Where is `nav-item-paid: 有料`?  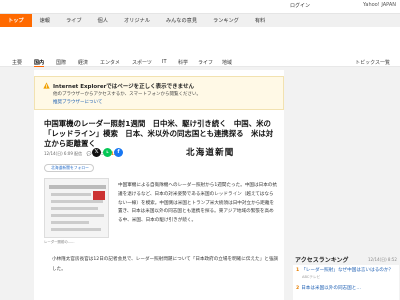
nav-item-paid: 有料 is located at coordinates (260, 20).